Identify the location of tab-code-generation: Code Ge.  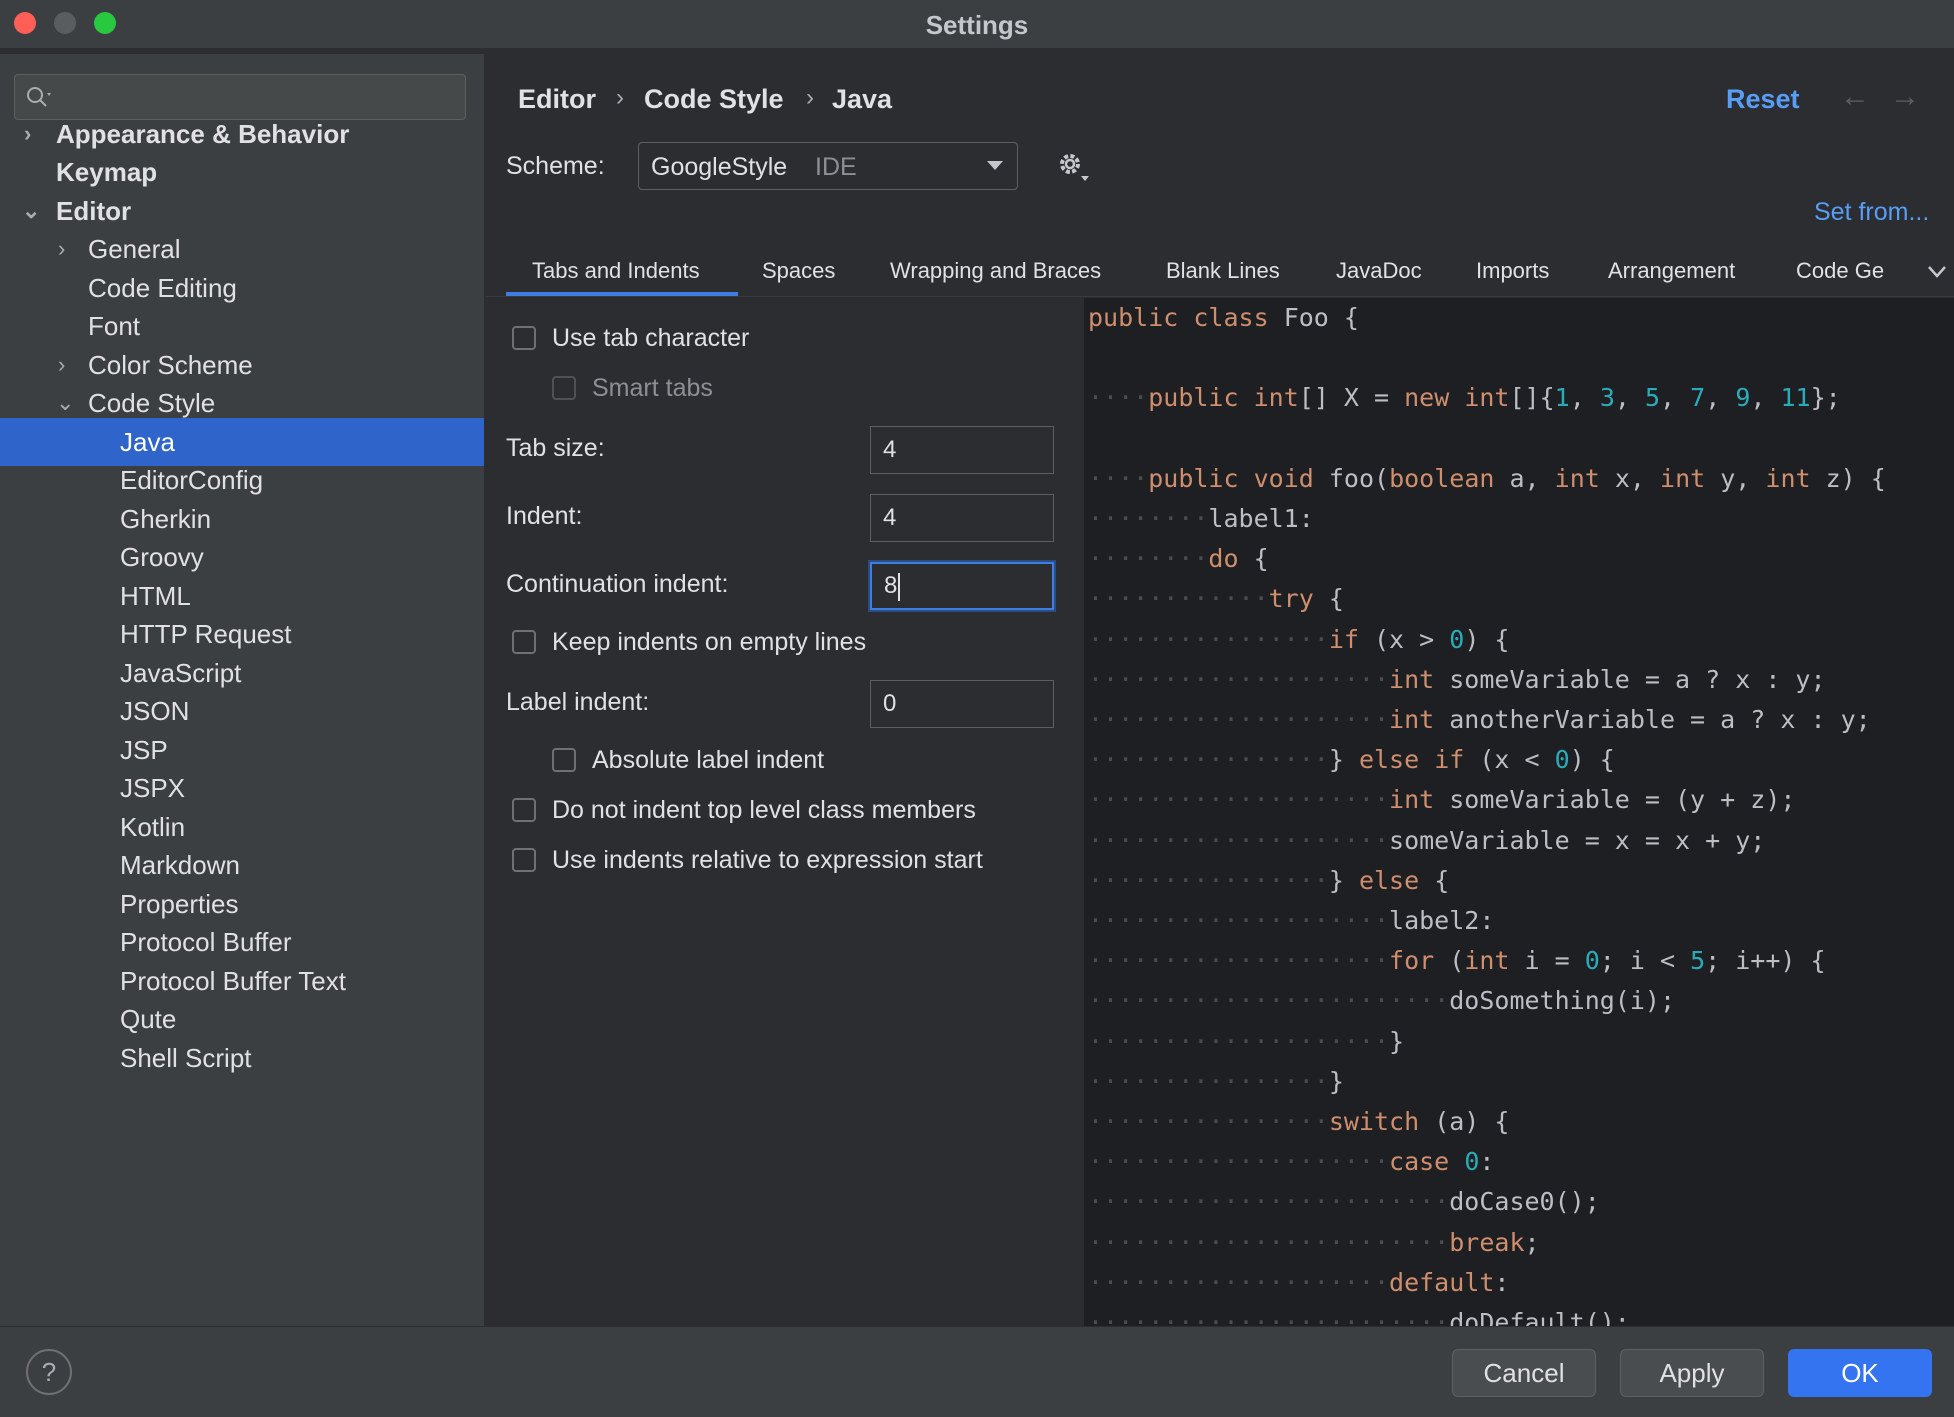
(1841, 271).